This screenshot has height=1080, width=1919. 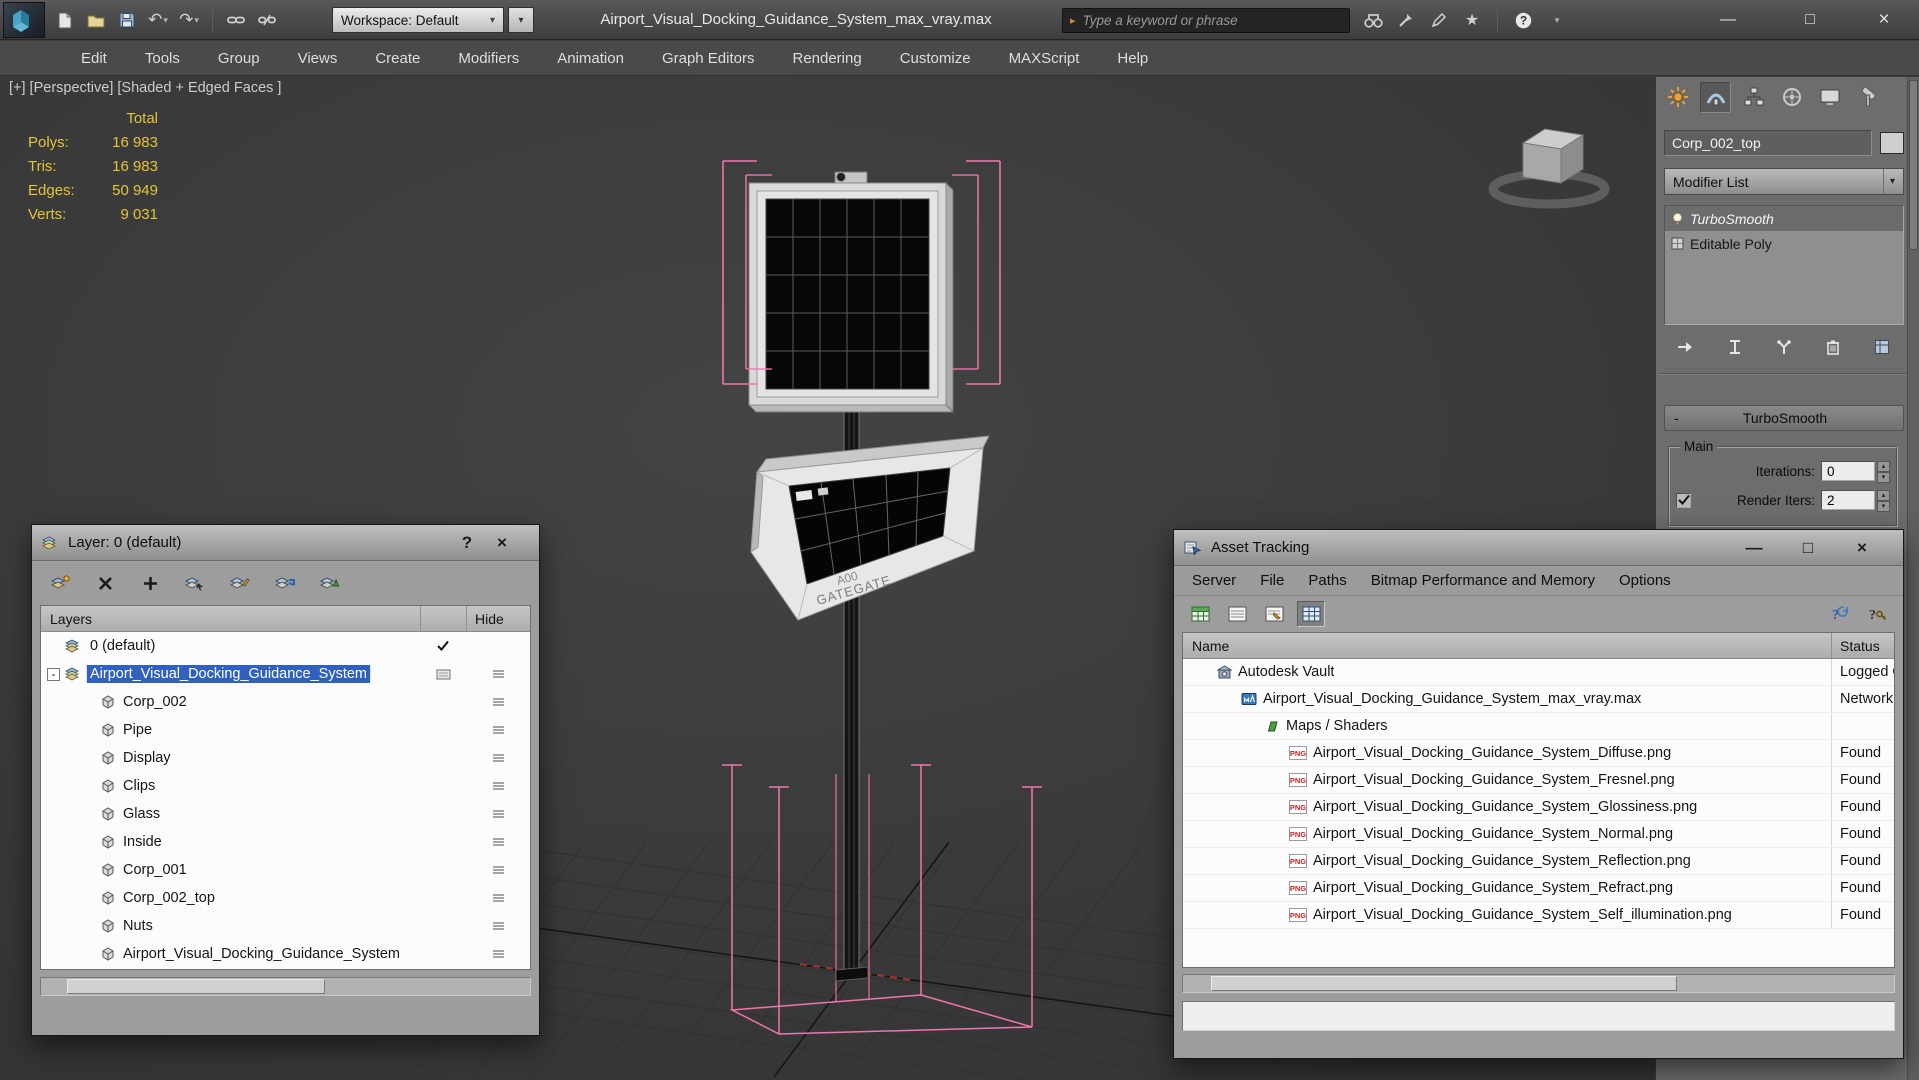 What do you see at coordinates (285, 702) in the screenshot?
I see `layer-row: Corp_002` at bounding box center [285, 702].